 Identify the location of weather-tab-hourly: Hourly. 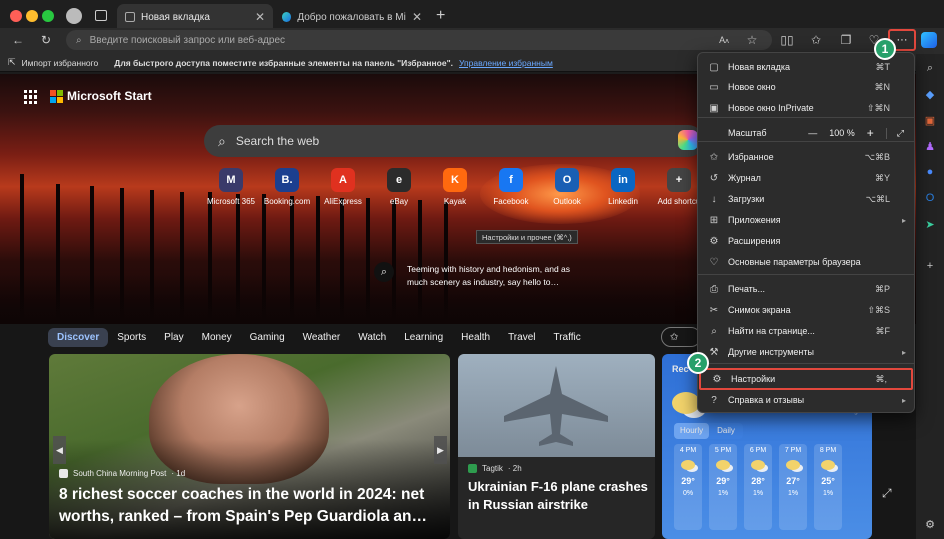
(692, 431).